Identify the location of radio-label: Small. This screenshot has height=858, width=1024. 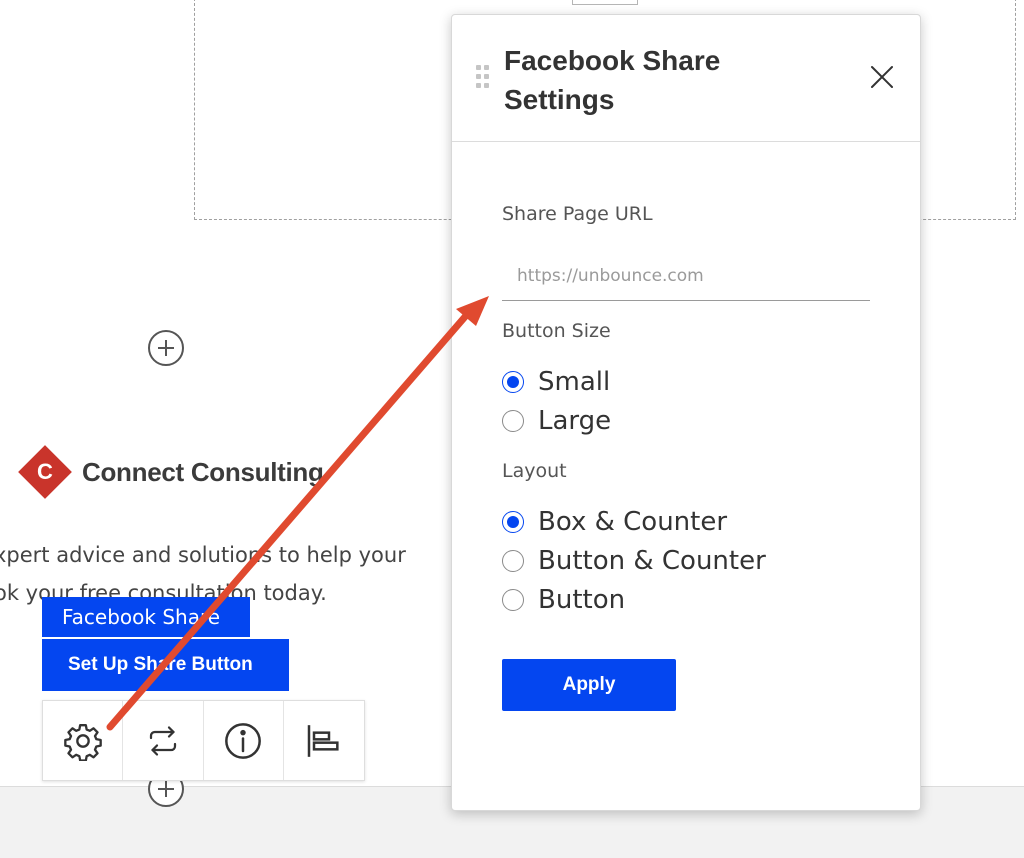
(574, 382).